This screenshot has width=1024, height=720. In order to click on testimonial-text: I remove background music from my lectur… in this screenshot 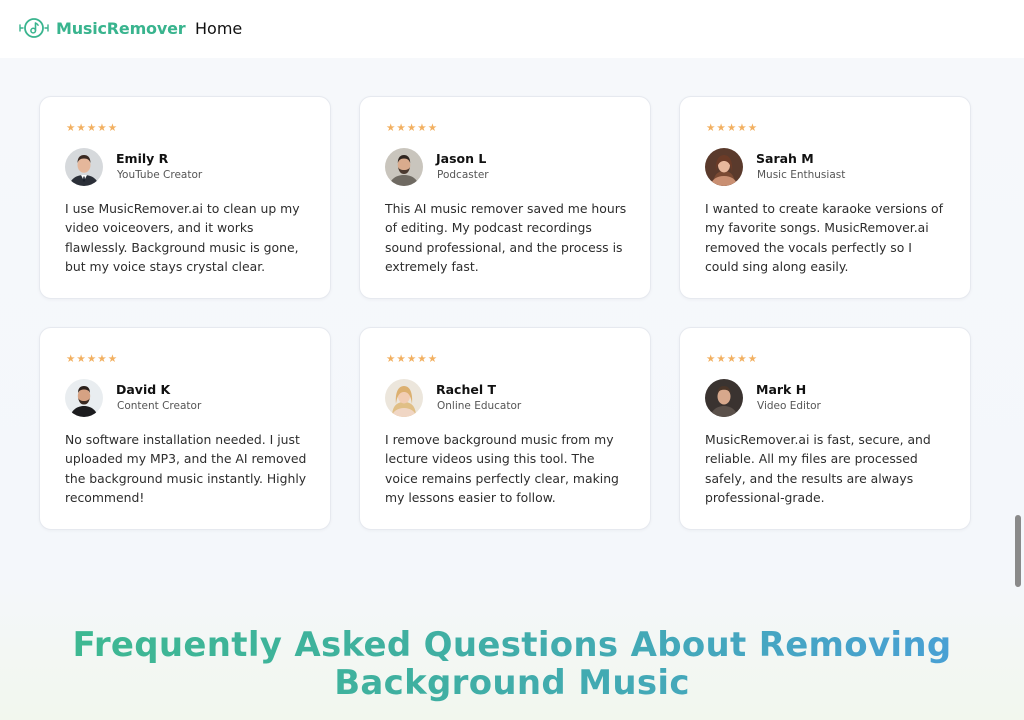, I will do `click(502, 468)`.